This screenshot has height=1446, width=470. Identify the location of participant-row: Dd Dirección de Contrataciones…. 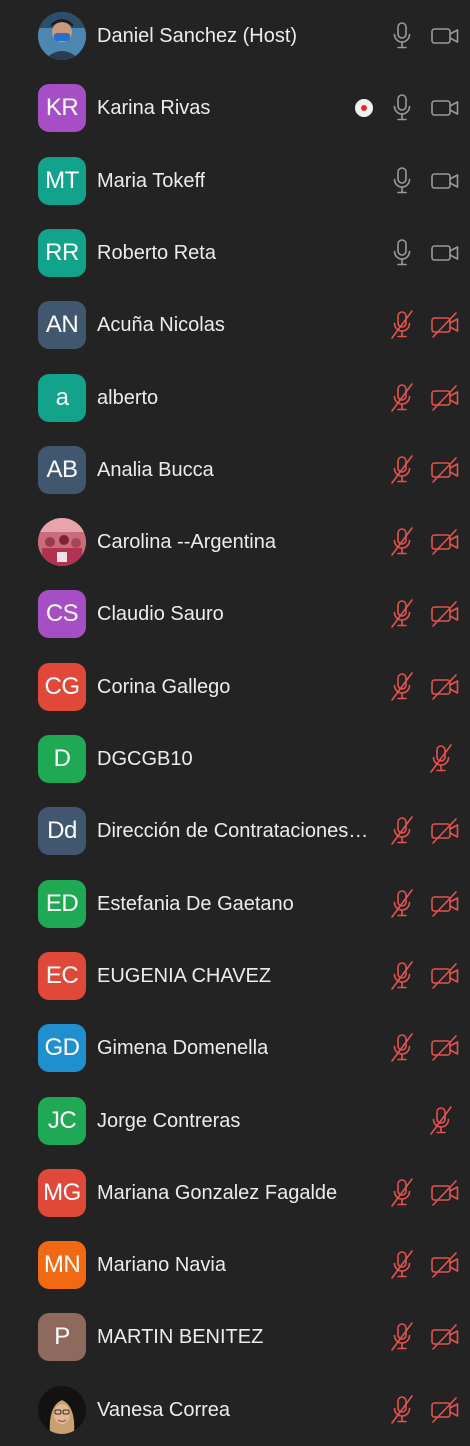
(235, 831).